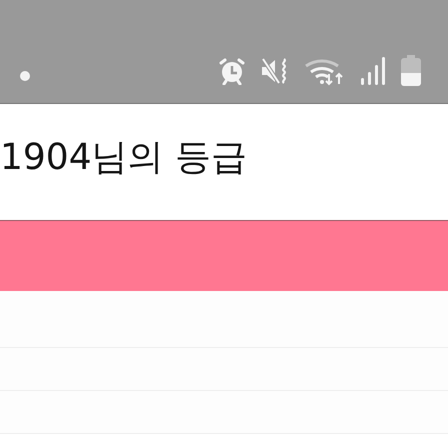 This screenshot has width=448, height=448. Describe the element at coordinates (25, 76) in the screenshot. I see `notification-dot` at that location.